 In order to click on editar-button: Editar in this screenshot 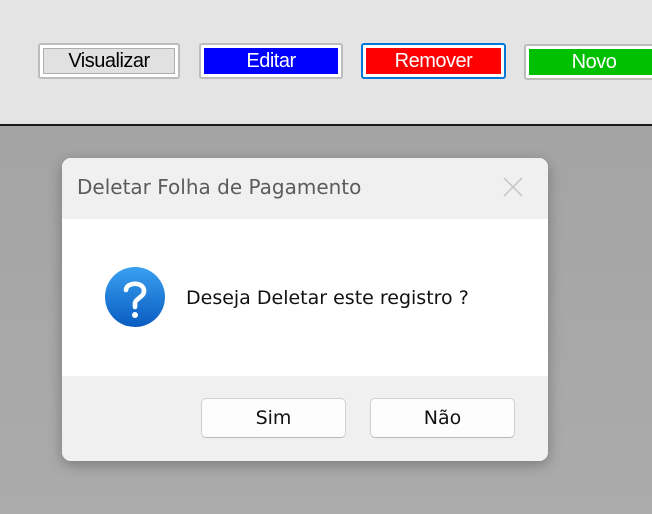, I will do `click(271, 61)`.